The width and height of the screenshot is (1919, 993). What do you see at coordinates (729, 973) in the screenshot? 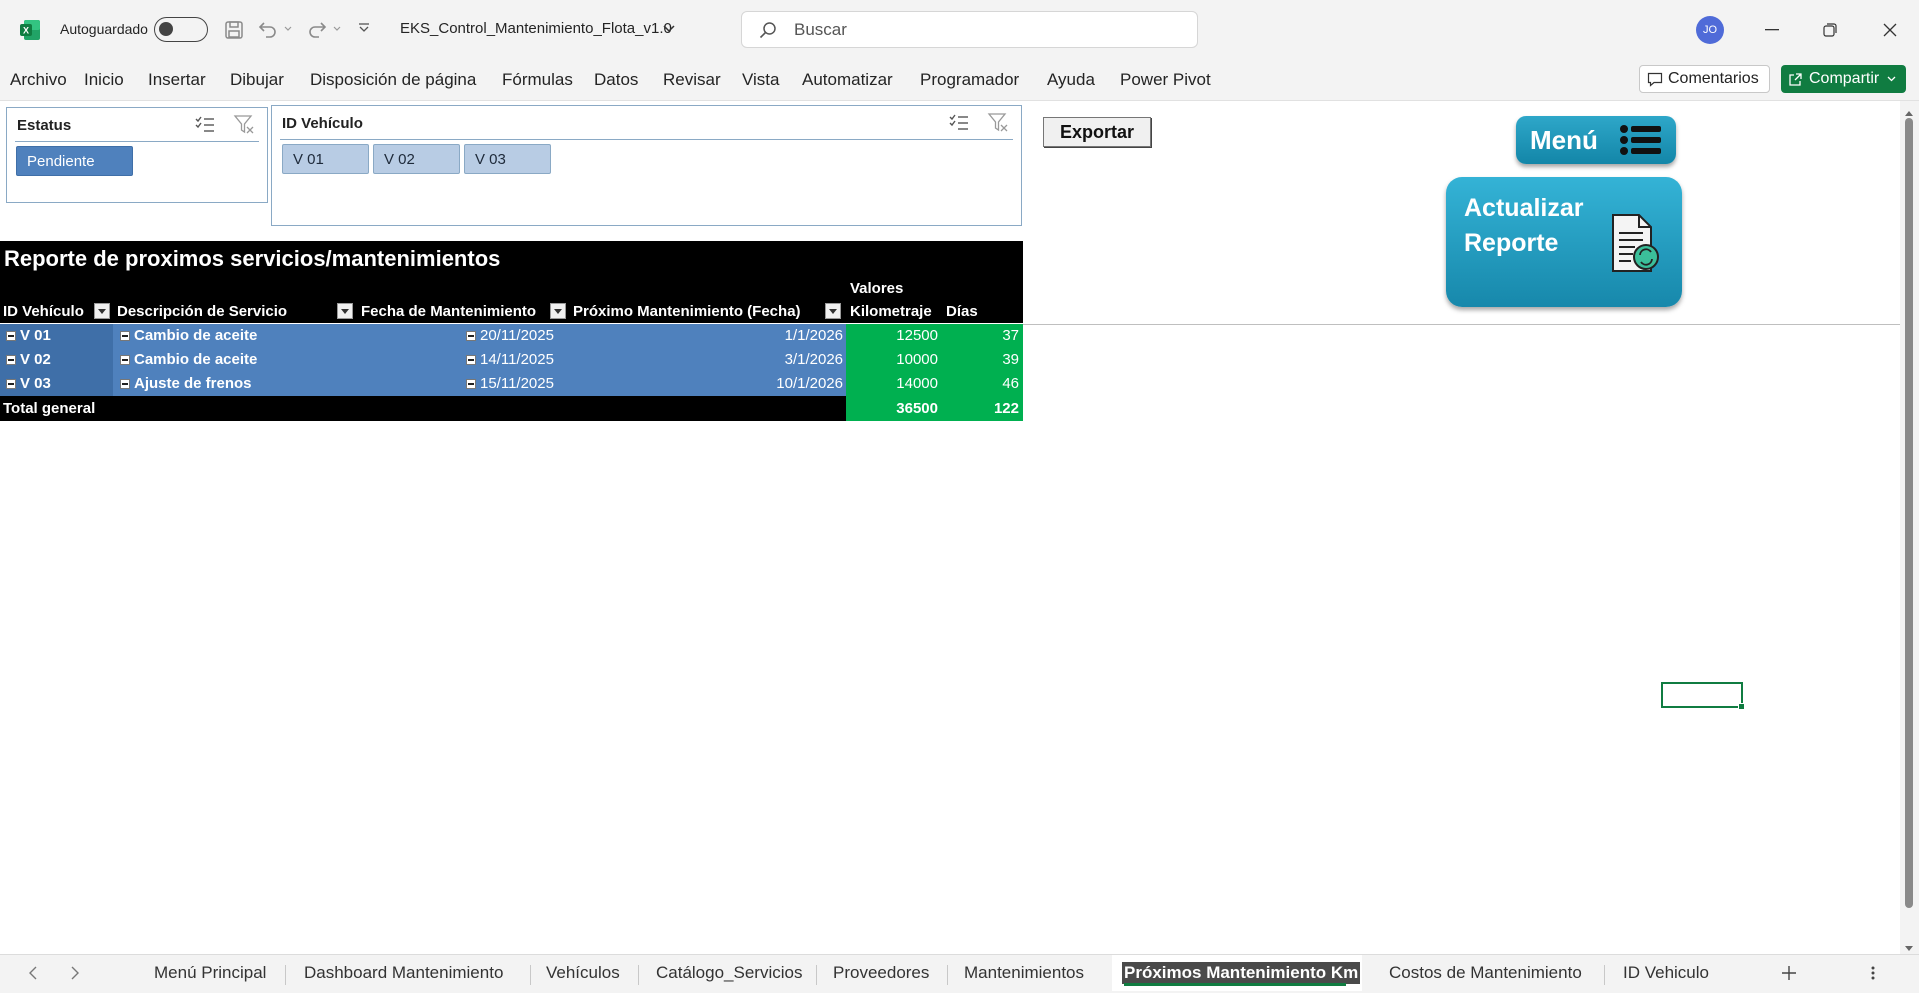
I see `tab-catalogo-servicios: Catálogo_Servicios` at bounding box center [729, 973].